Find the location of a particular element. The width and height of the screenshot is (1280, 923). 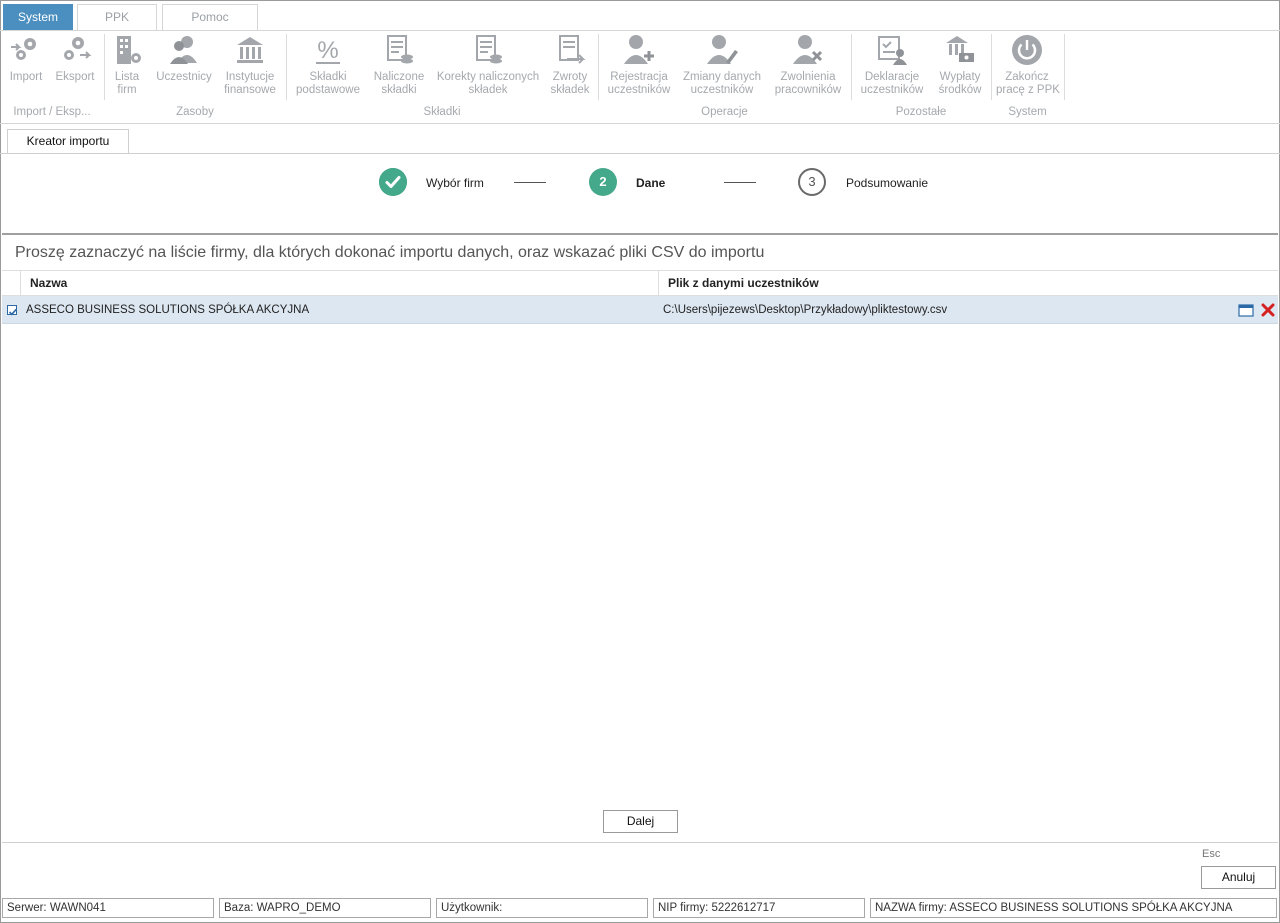

contribution-corrections-label-2: składek is located at coordinates (488, 90).